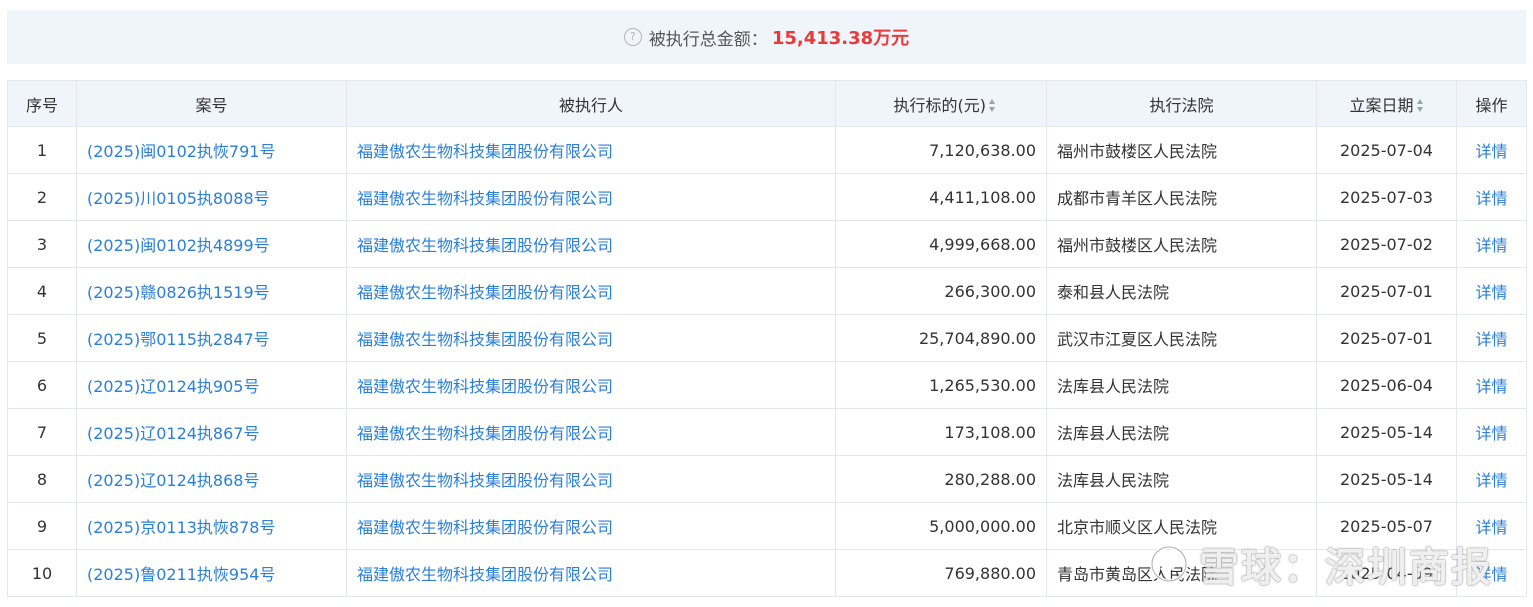 This screenshot has height=607, width=1533. I want to click on case-number-link: (2025)辽0124执905号, so click(173, 386).